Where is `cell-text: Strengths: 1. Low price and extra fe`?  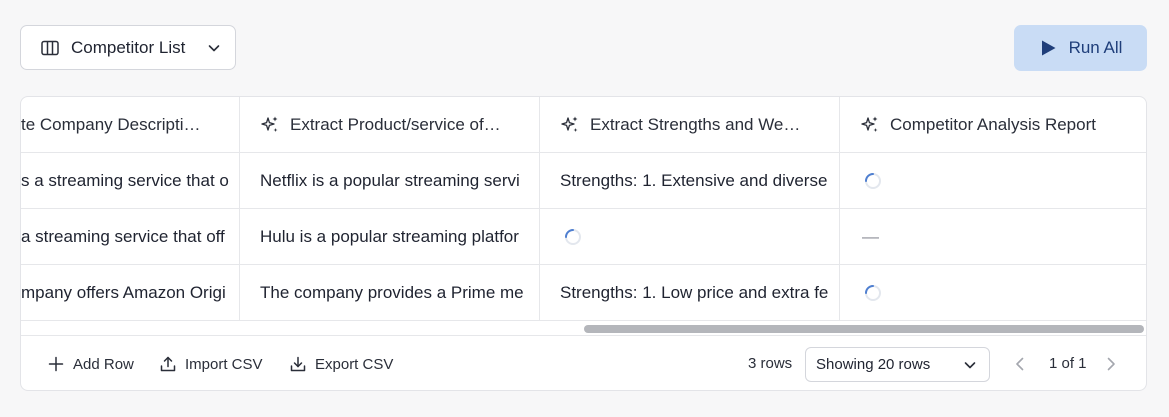
cell-text: Strengths: 1. Low price and extra fe is located at coordinates (694, 292).